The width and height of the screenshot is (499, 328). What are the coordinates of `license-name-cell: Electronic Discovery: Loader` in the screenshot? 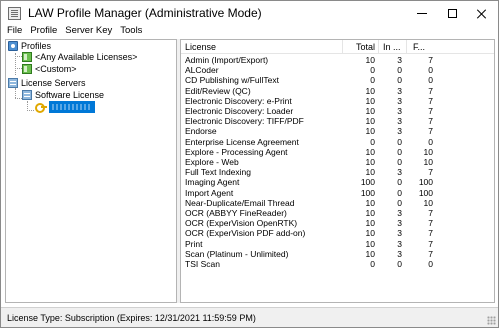 It's located at (239, 111).